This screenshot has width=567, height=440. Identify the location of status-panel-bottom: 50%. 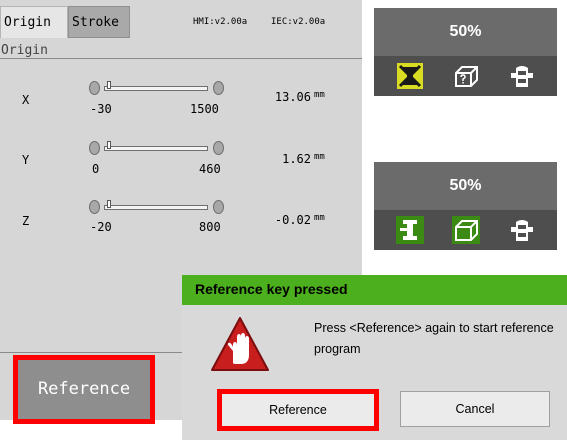
(465, 206).